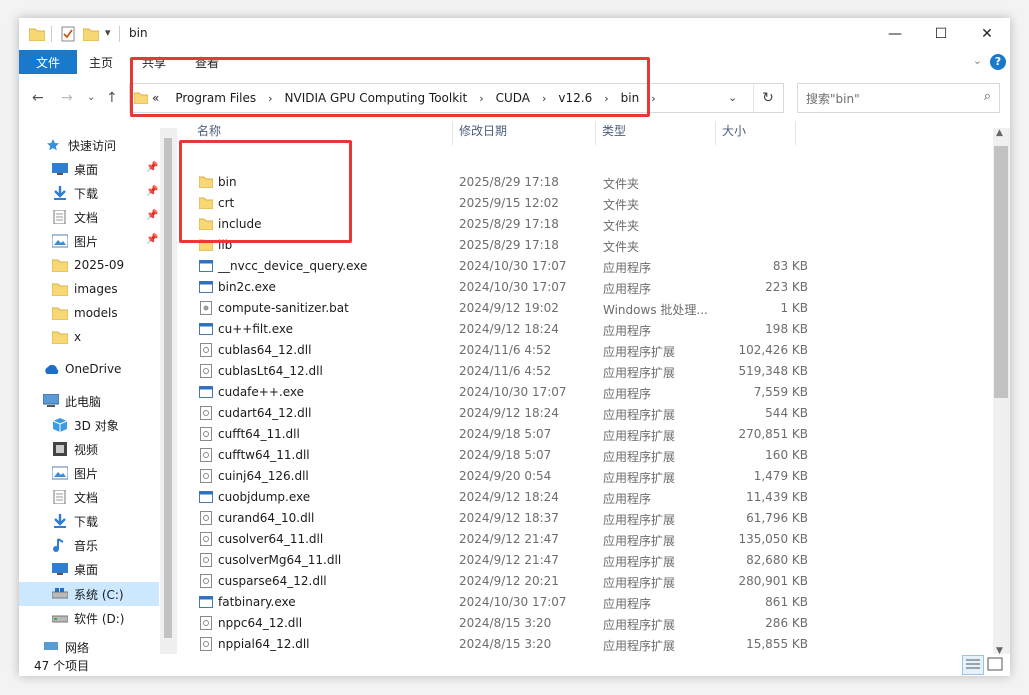 Image resolution: width=1029 pixels, height=695 pixels. Describe the element at coordinates (60, 449) in the screenshot. I see `video-icon` at that location.